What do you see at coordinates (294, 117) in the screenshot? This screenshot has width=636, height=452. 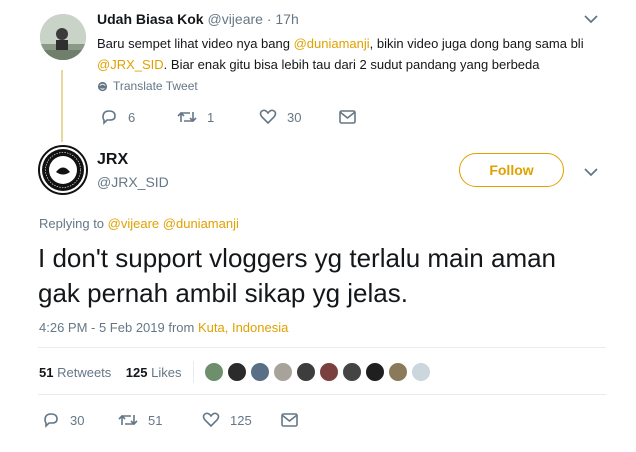 I see `reply-likes-count: 30` at bounding box center [294, 117].